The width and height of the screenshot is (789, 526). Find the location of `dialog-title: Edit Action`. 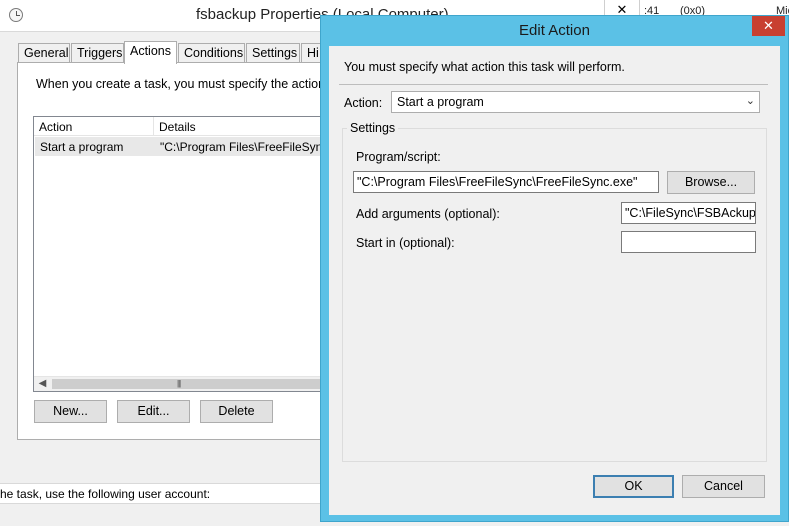

dialog-title: Edit Action is located at coordinates (554, 30).